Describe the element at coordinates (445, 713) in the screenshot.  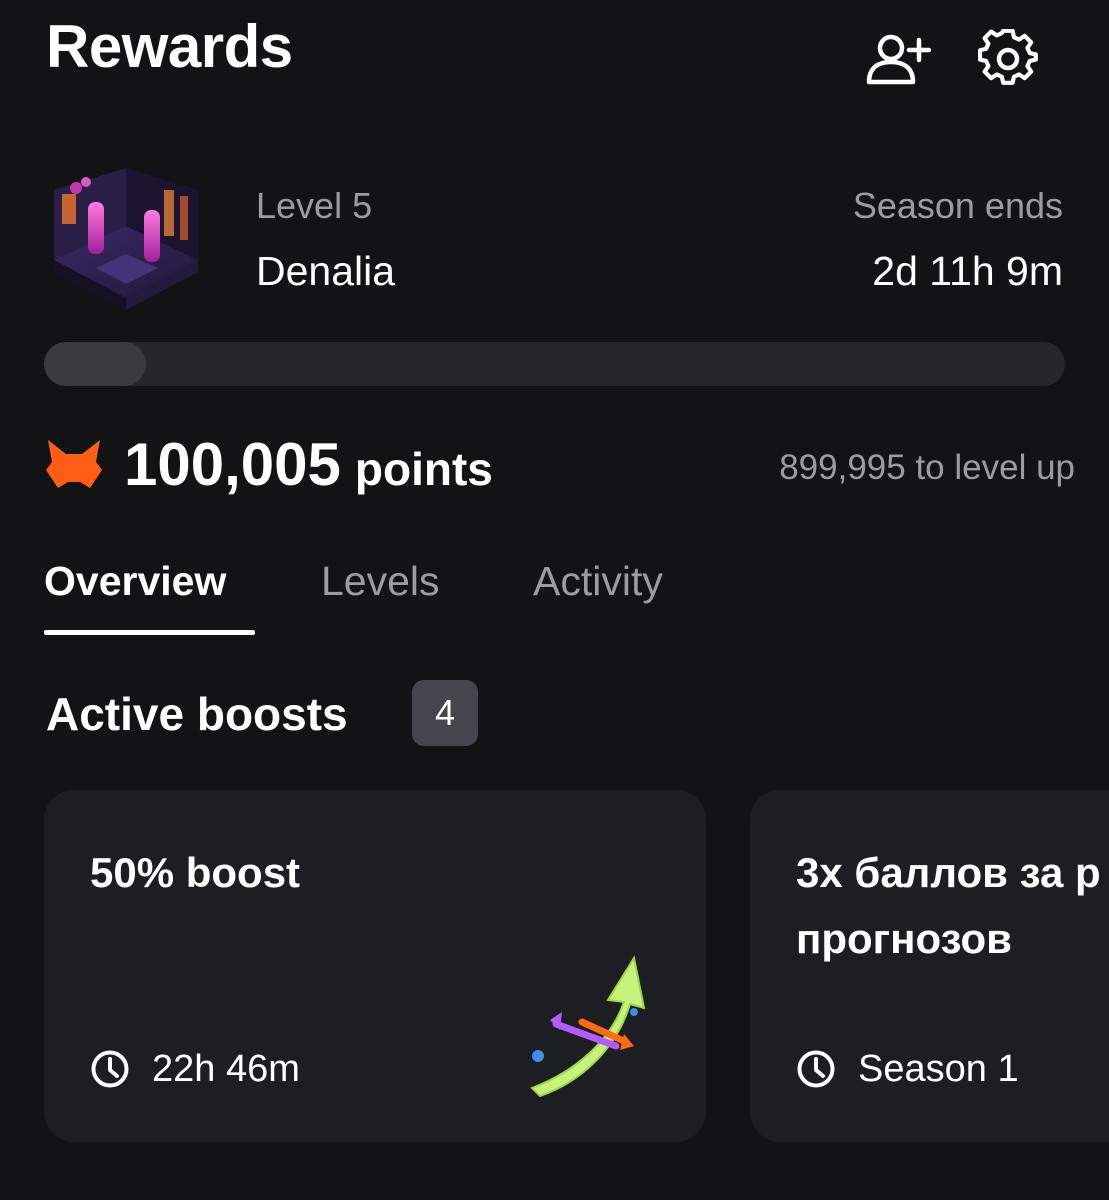
I see `active-boosts-count-badge: 4` at that location.